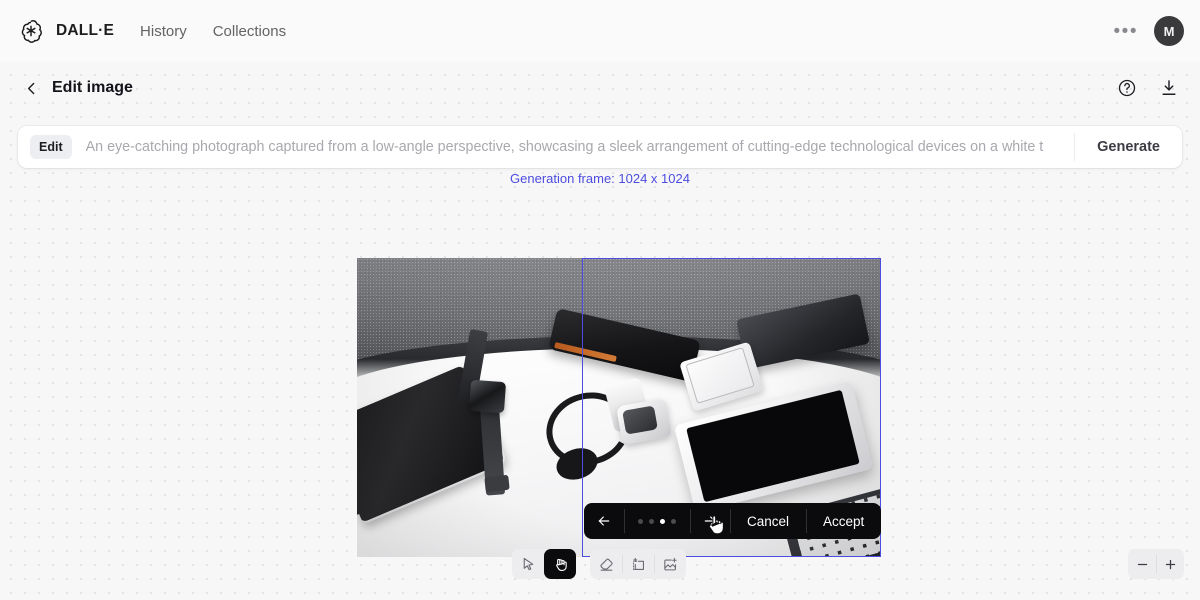  I want to click on nav-link-collections: Collections, so click(249, 31).